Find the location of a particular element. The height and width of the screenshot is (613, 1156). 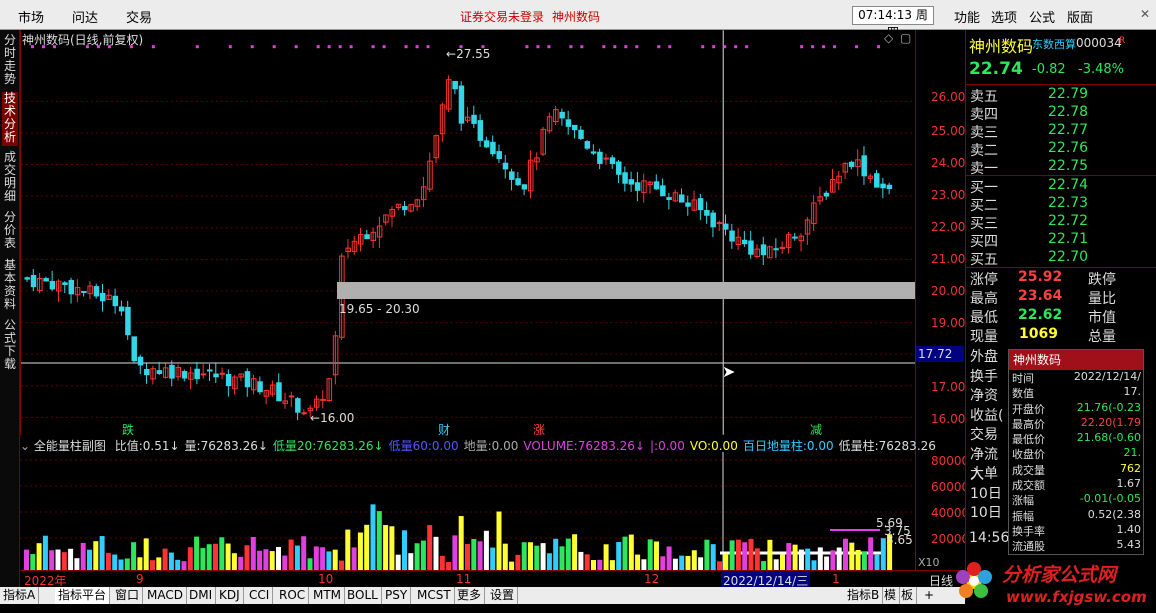

tab-psy: PSY is located at coordinates (397, 595).